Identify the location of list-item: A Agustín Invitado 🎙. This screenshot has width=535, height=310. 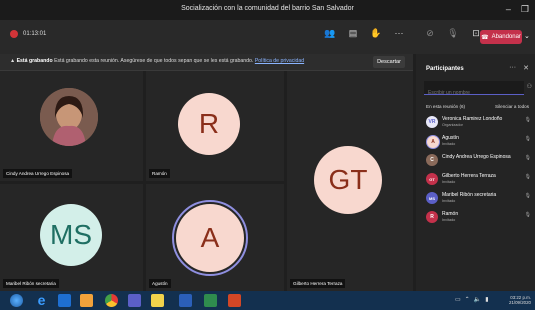
(477, 142).